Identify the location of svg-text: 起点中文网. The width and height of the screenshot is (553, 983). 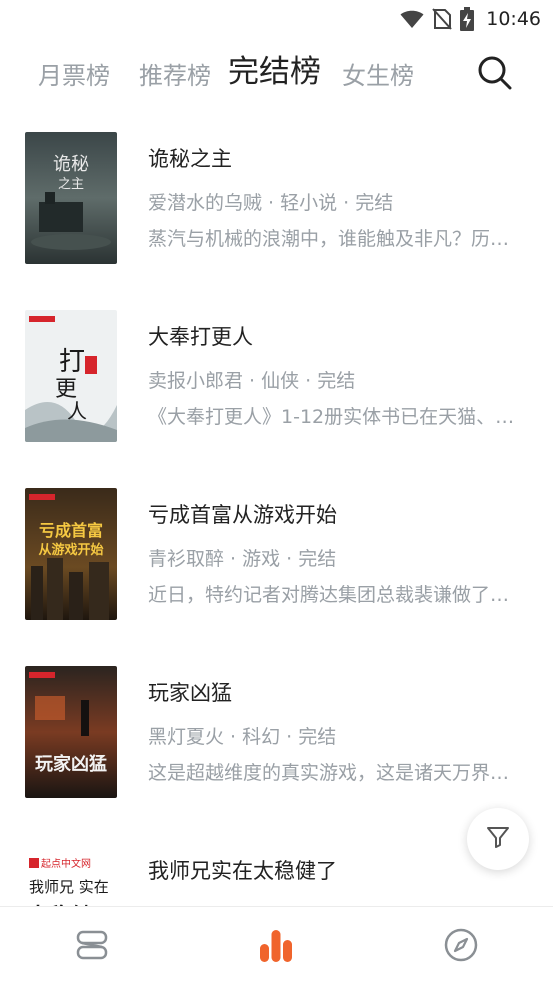
(66, 863).